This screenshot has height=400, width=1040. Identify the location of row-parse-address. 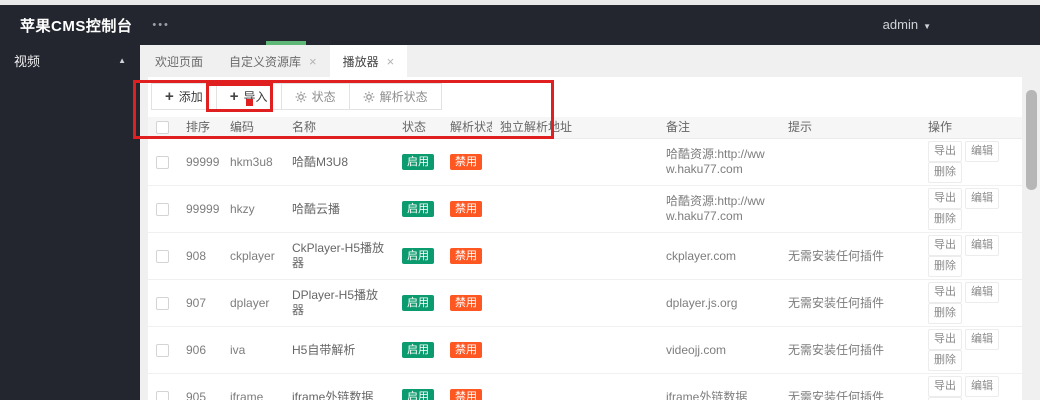
(575, 256).